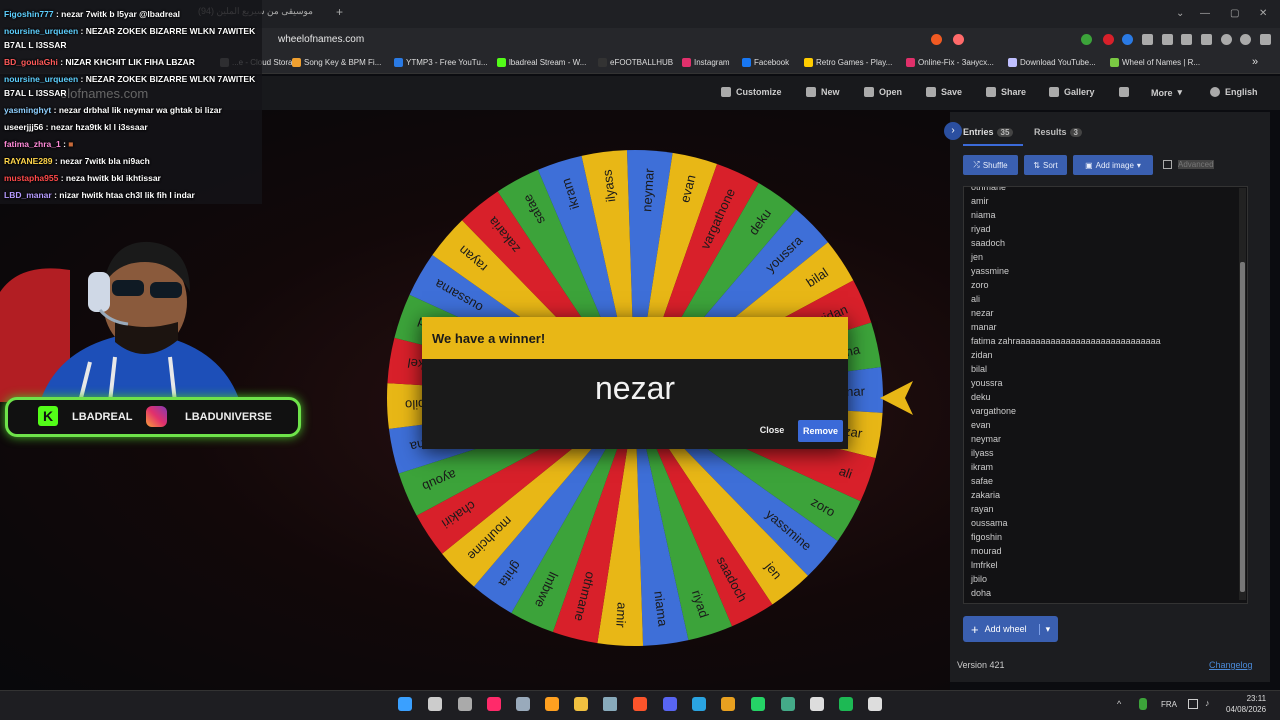 The height and width of the screenshot is (720, 1280). Describe the element at coordinates (1105, 551) in the screenshot. I see `entry-item: mourad` at that location.